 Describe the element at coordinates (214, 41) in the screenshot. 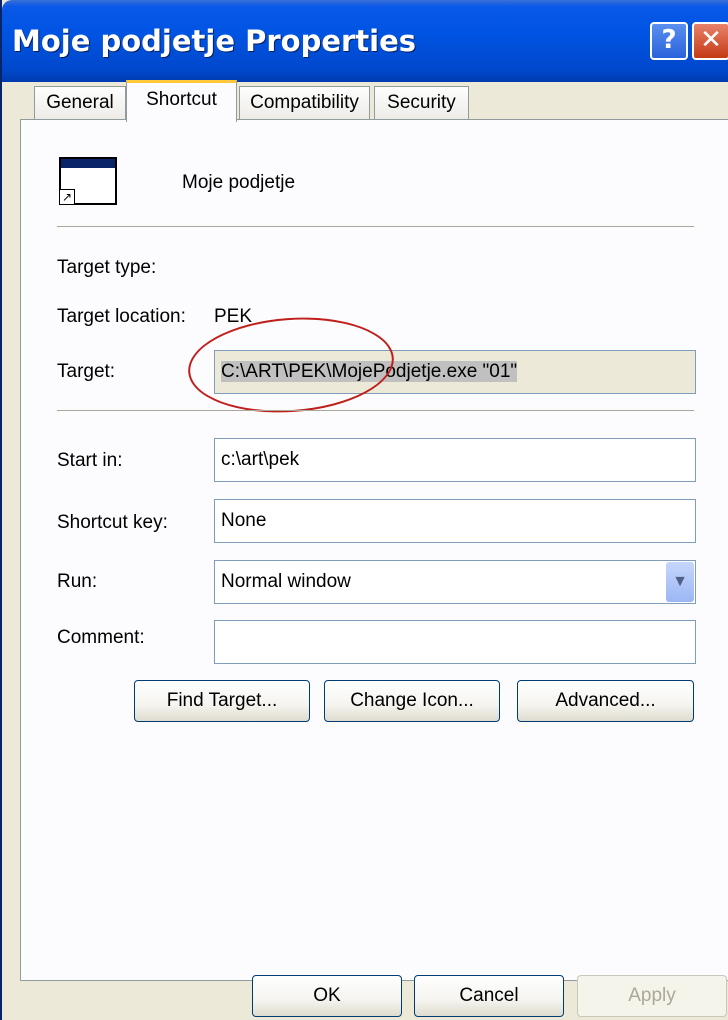

I see `window-title: Moje podjetje Properties` at that location.